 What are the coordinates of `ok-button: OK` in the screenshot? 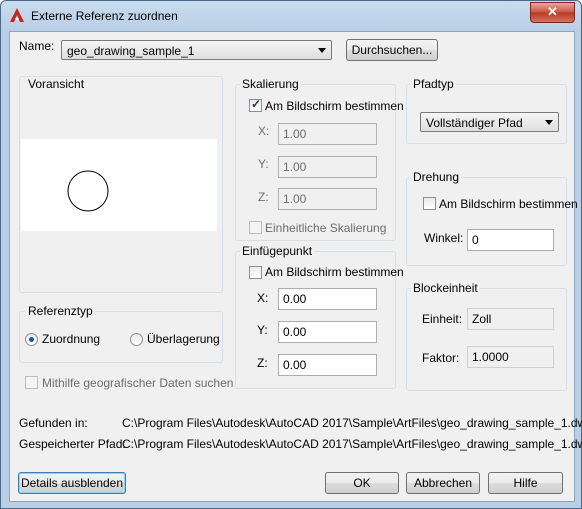 It's located at (362, 483).